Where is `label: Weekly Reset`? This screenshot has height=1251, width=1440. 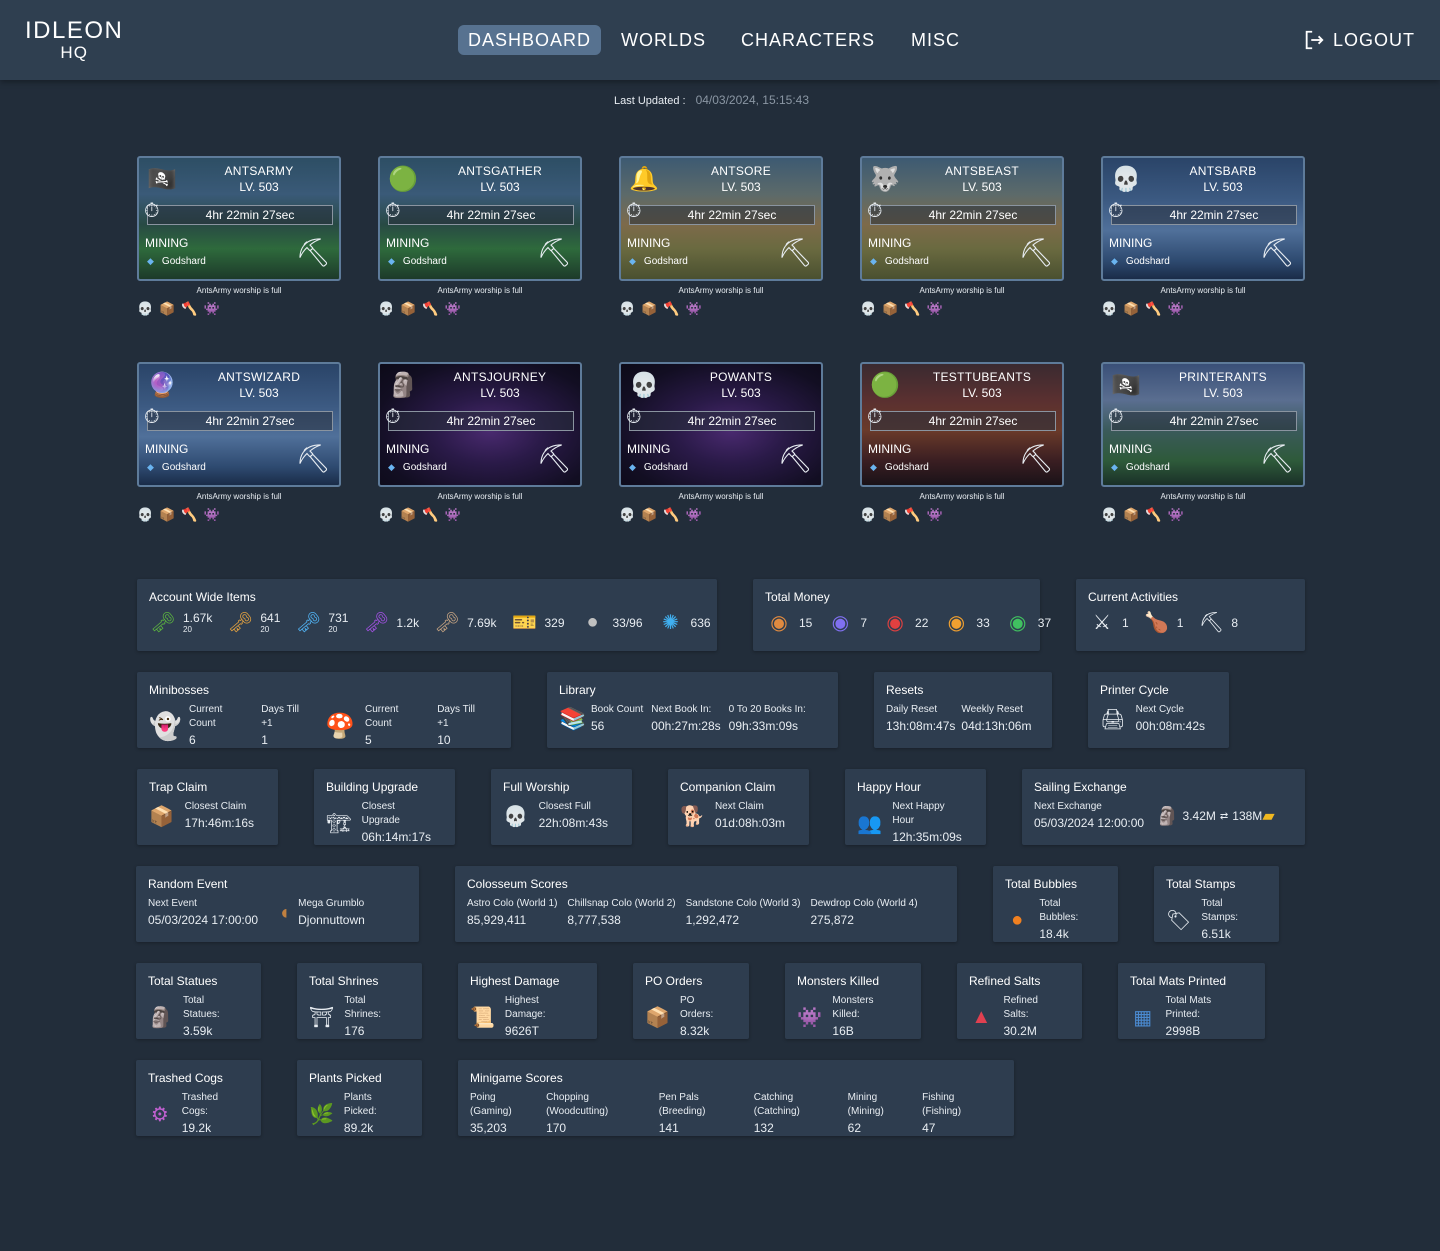
label: Weekly Reset is located at coordinates (992, 709).